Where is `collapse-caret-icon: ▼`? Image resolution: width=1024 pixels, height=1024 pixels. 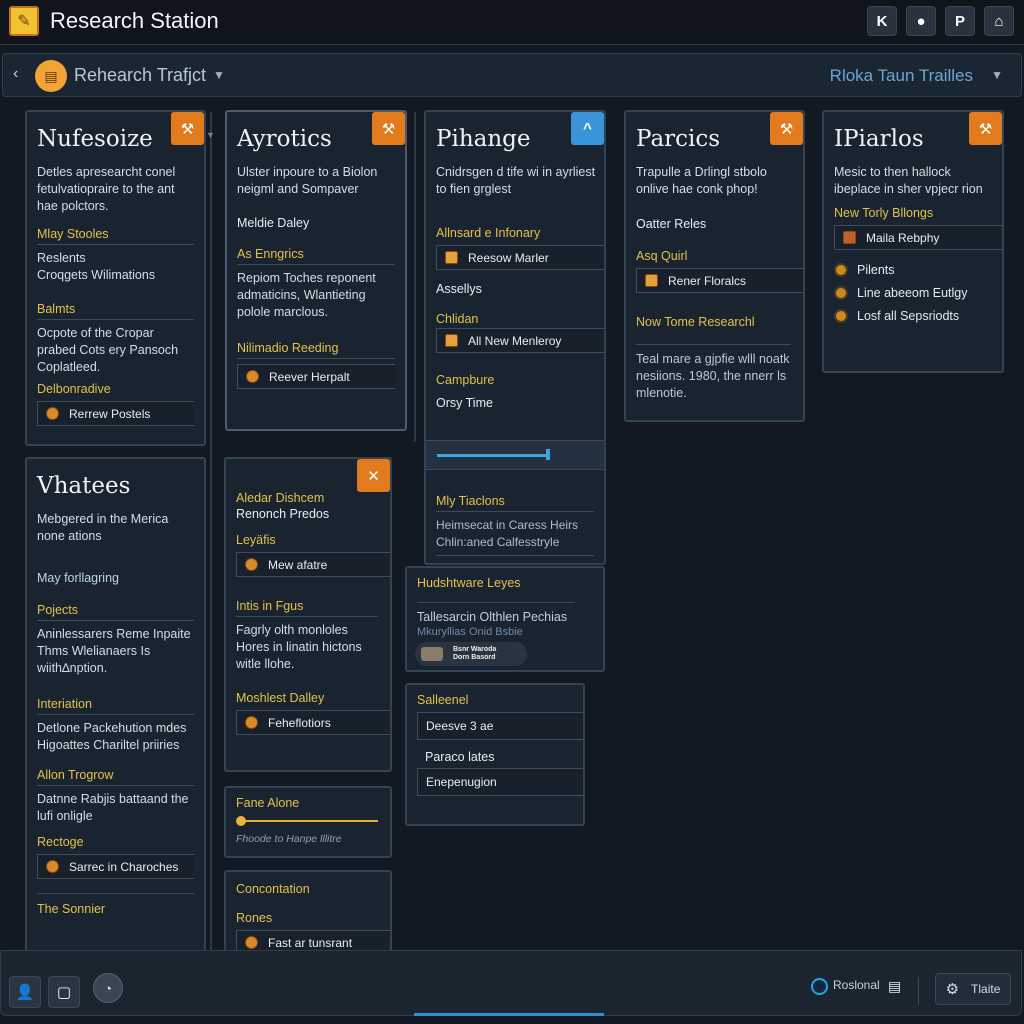
collapse-caret-icon: ▼ is located at coordinates (210, 135).